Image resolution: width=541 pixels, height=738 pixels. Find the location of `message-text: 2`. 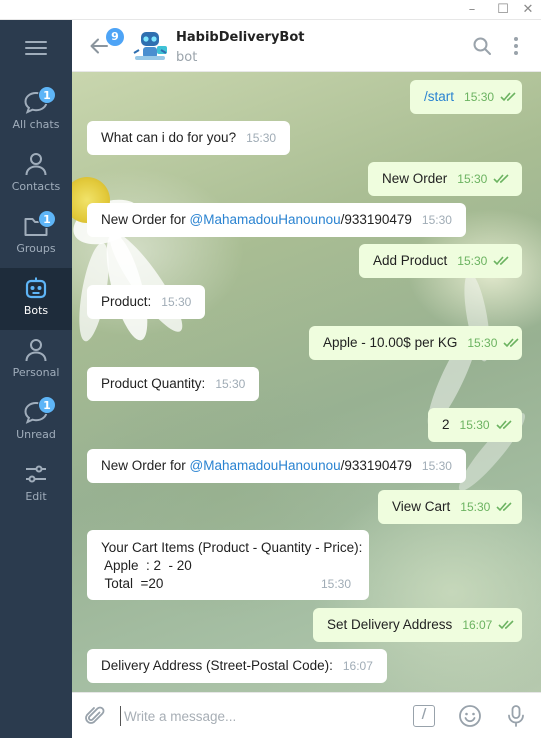

message-text: 2 is located at coordinates (446, 424).